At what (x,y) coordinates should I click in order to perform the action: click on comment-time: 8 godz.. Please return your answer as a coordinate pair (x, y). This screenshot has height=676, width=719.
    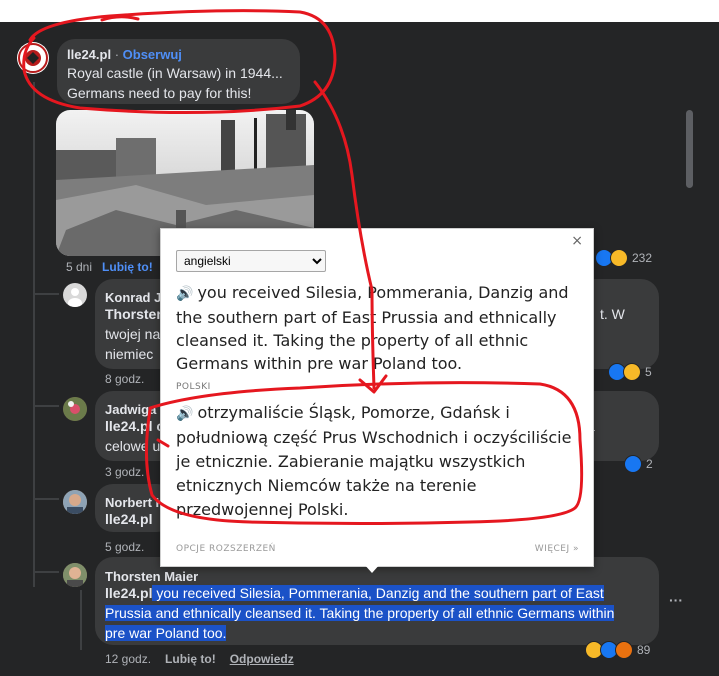
    Looking at the image, I should click on (124, 379).